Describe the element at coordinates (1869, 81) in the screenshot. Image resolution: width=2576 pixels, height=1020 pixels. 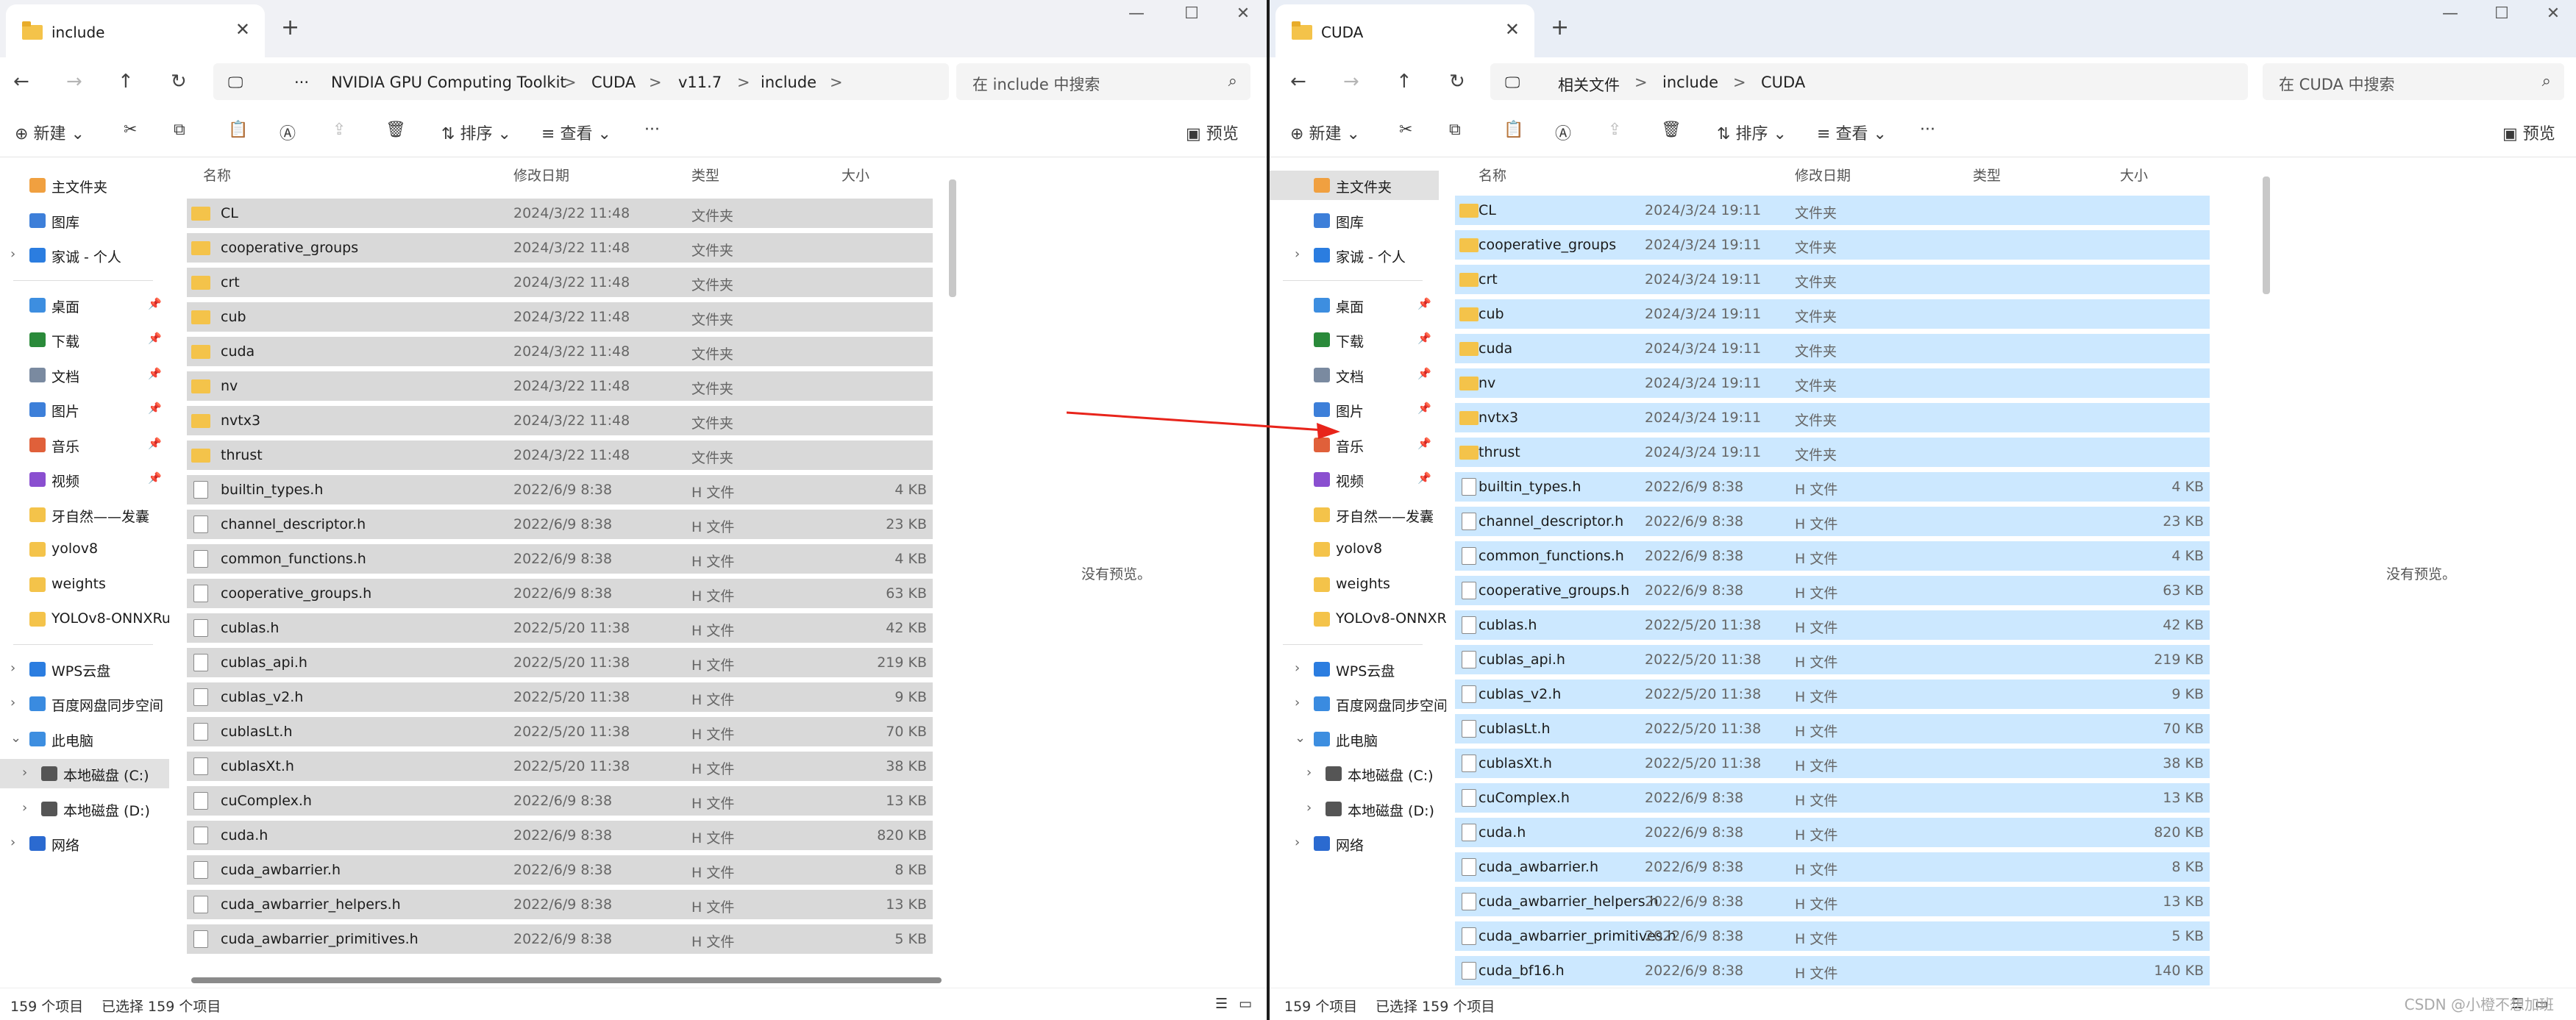
I see `breadcrumb: 🖵 相关文件 > include > CUDA` at that location.